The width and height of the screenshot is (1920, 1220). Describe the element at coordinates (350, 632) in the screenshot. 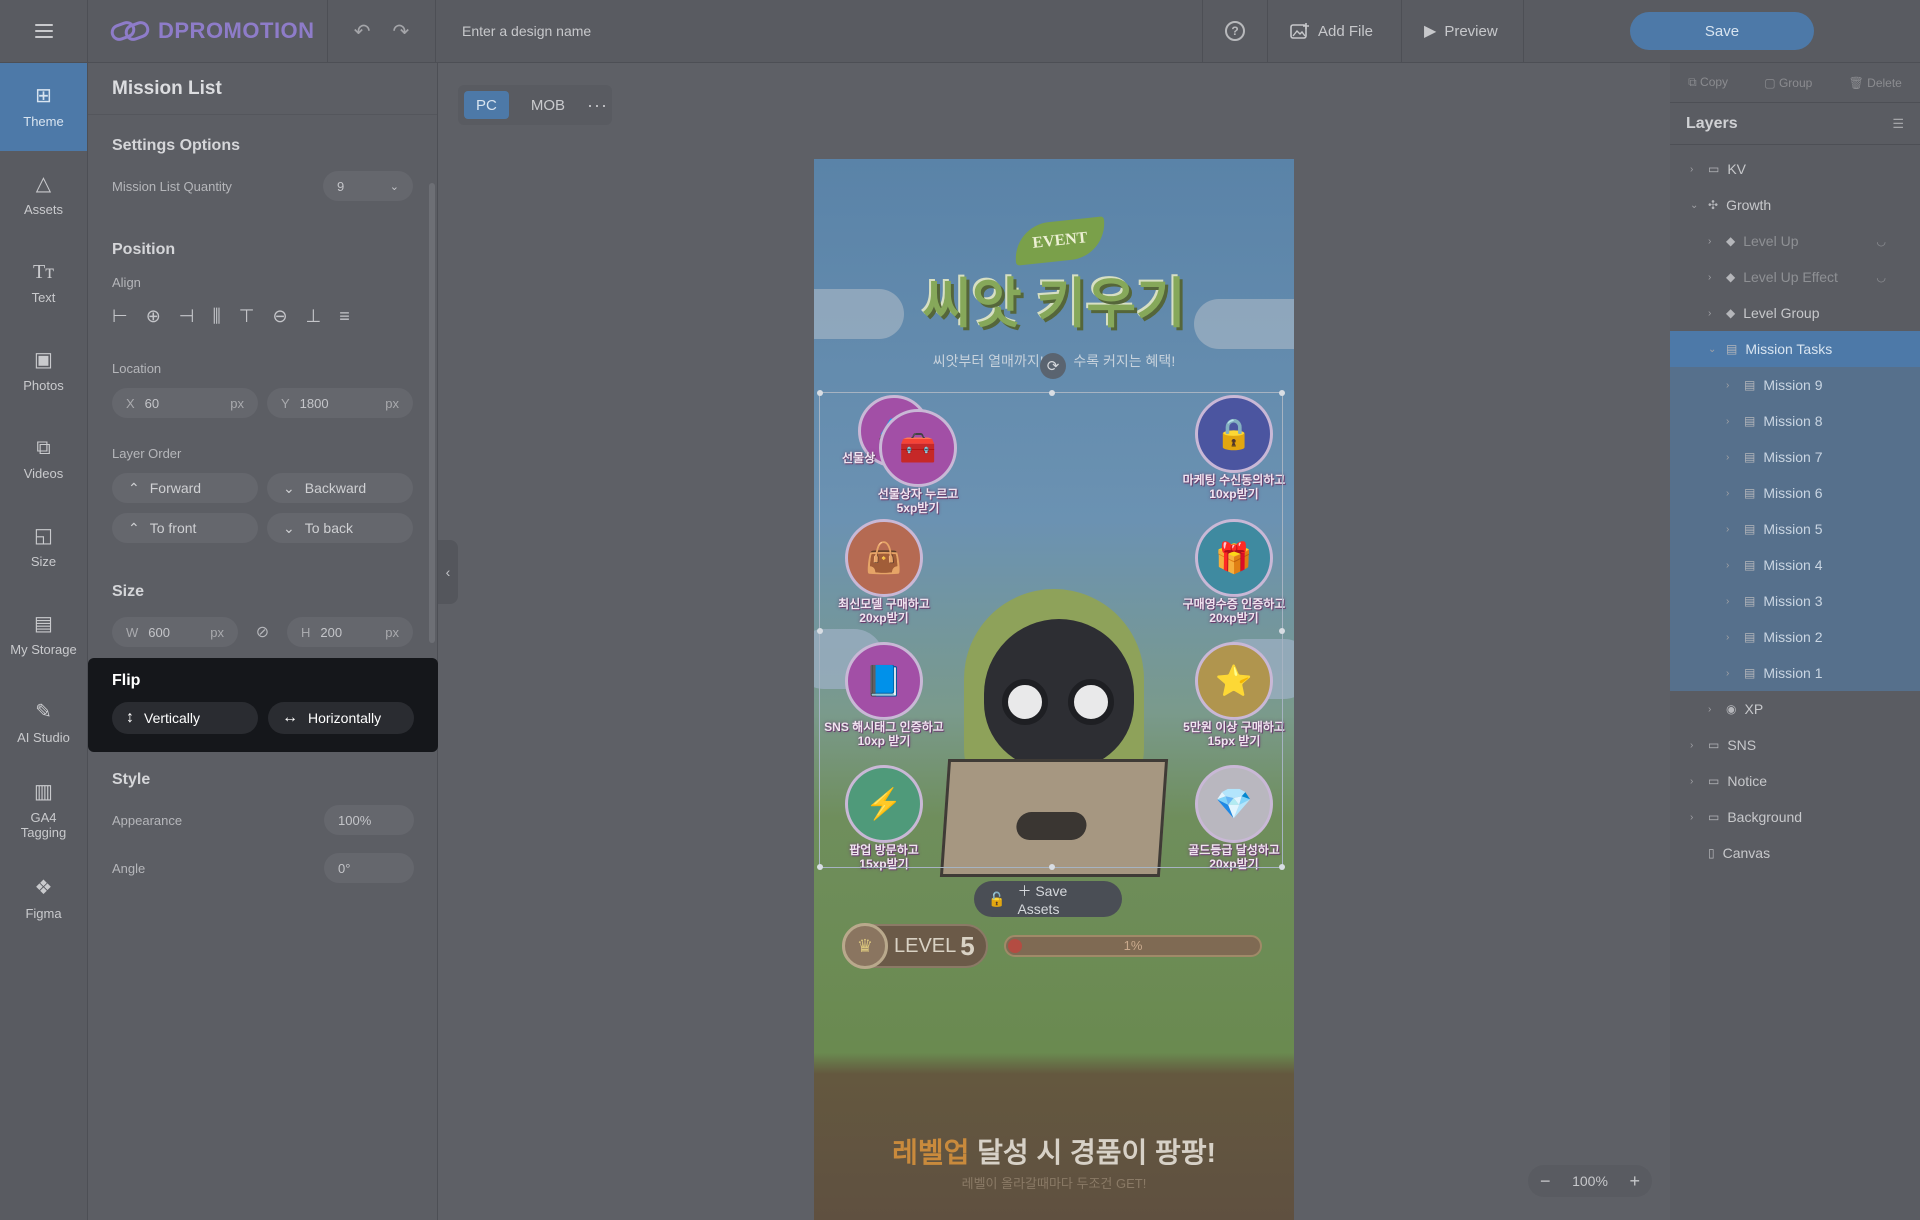

I see `height-input: H 200 px` at that location.